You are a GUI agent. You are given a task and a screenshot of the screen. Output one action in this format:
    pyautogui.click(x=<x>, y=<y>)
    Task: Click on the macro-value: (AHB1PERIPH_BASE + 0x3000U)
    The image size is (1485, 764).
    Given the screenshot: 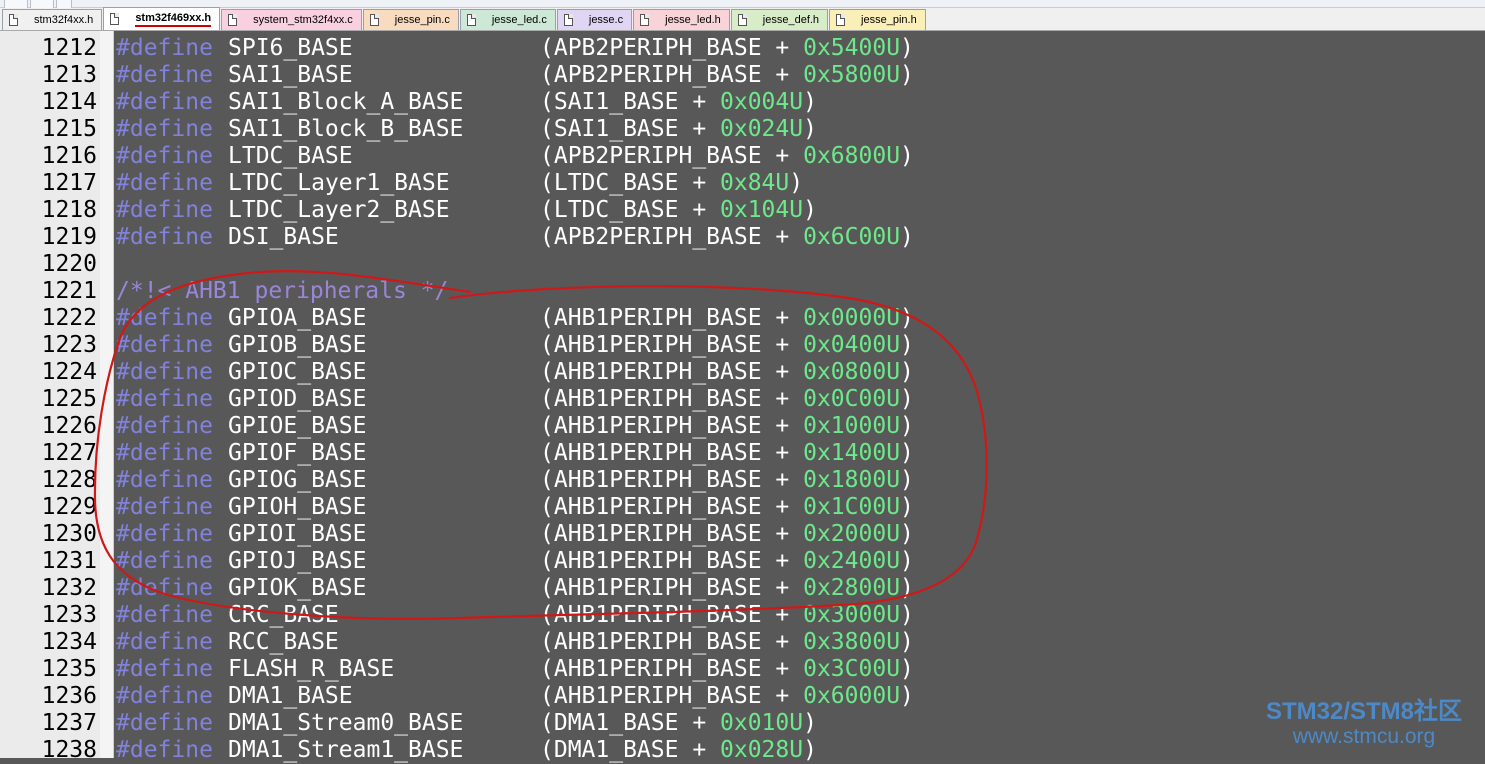 What is the action you would take?
    pyautogui.click(x=727, y=615)
    